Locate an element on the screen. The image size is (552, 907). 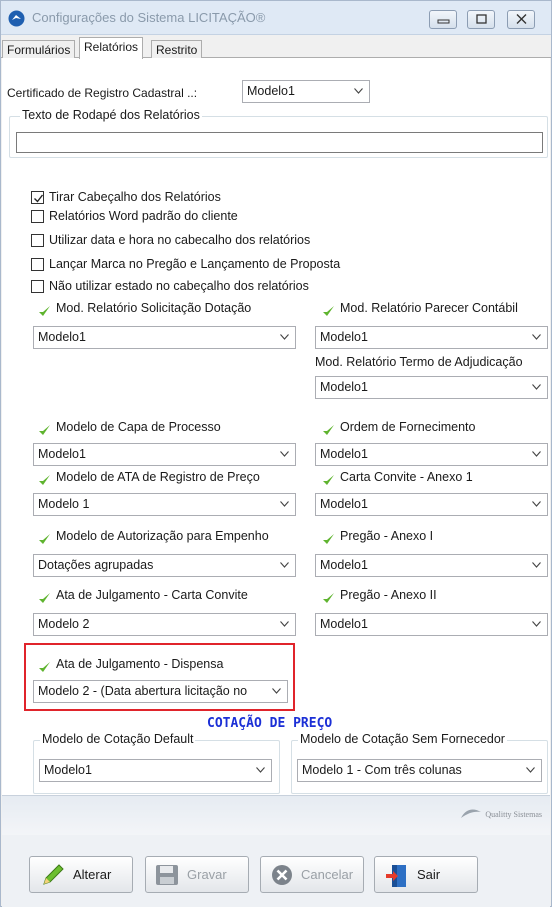
cancelar-button: Cancelar is located at coordinates (312, 874).